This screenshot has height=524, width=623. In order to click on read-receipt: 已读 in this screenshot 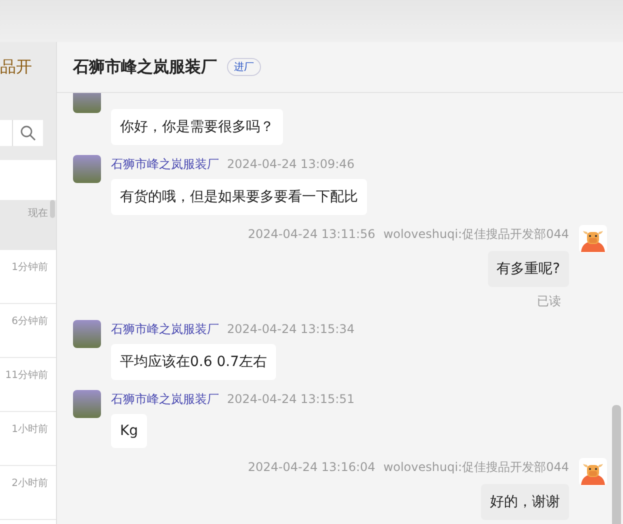, I will do `click(549, 301)`.